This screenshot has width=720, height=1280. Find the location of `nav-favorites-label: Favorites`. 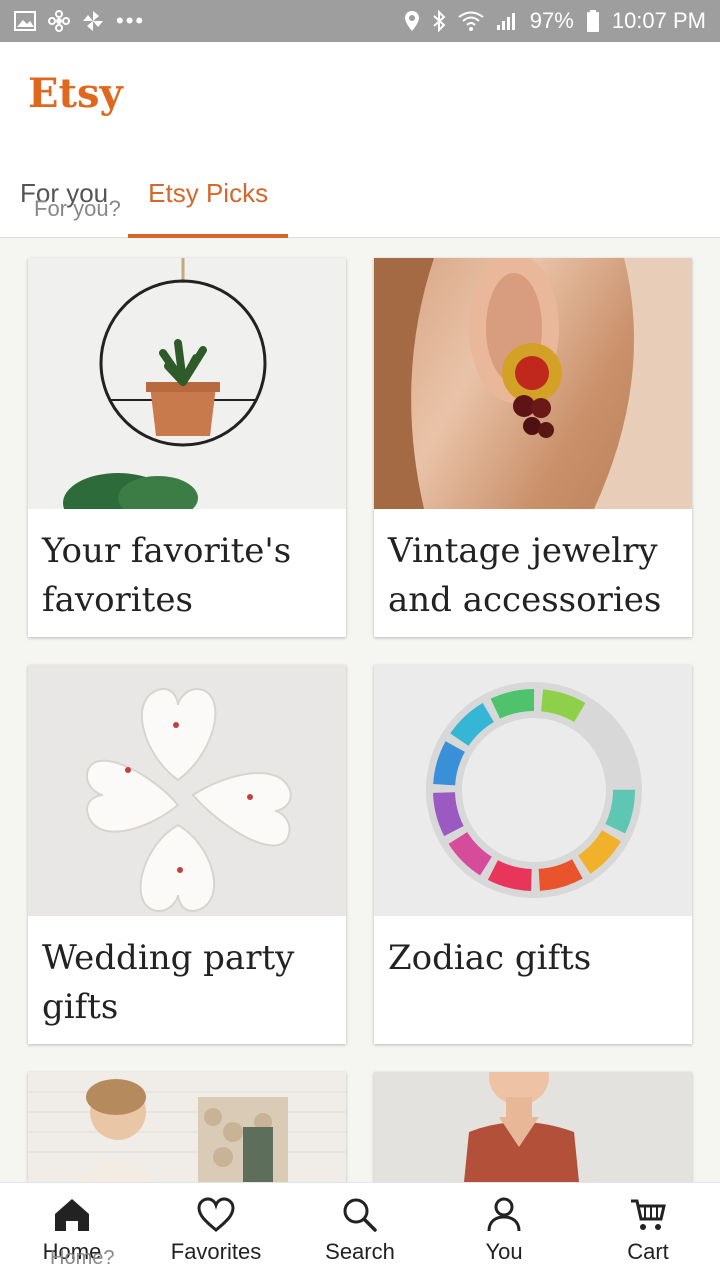

nav-favorites-label: Favorites is located at coordinates (216, 1251).